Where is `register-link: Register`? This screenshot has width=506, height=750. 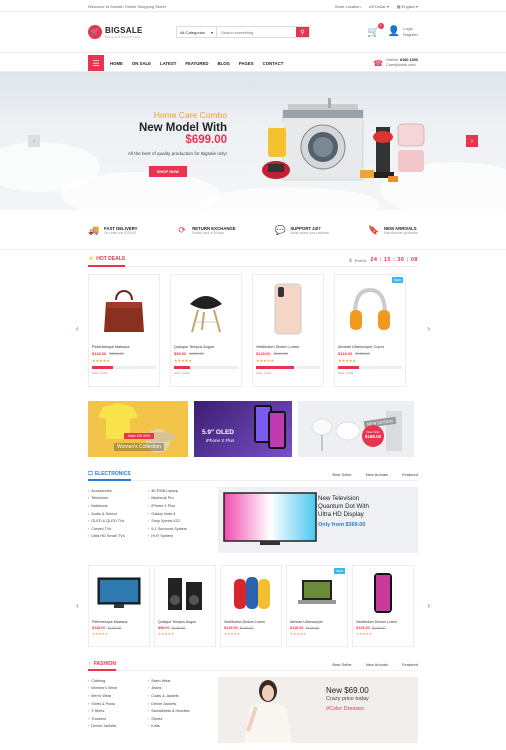
register-link: Register is located at coordinates (410, 35).